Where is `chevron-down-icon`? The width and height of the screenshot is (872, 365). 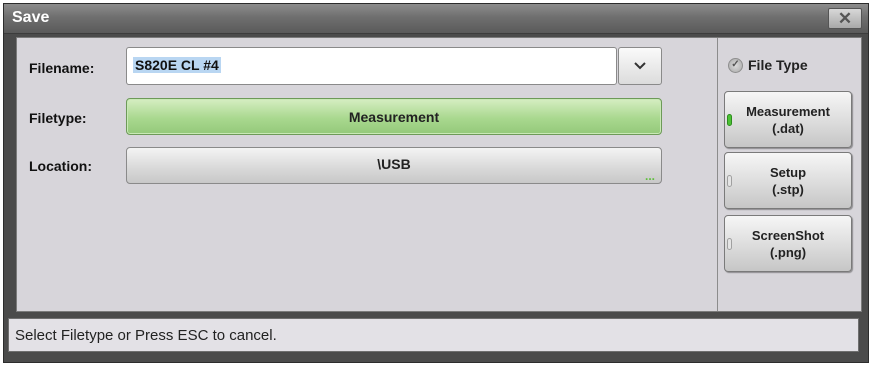 chevron-down-icon is located at coordinates (640, 66).